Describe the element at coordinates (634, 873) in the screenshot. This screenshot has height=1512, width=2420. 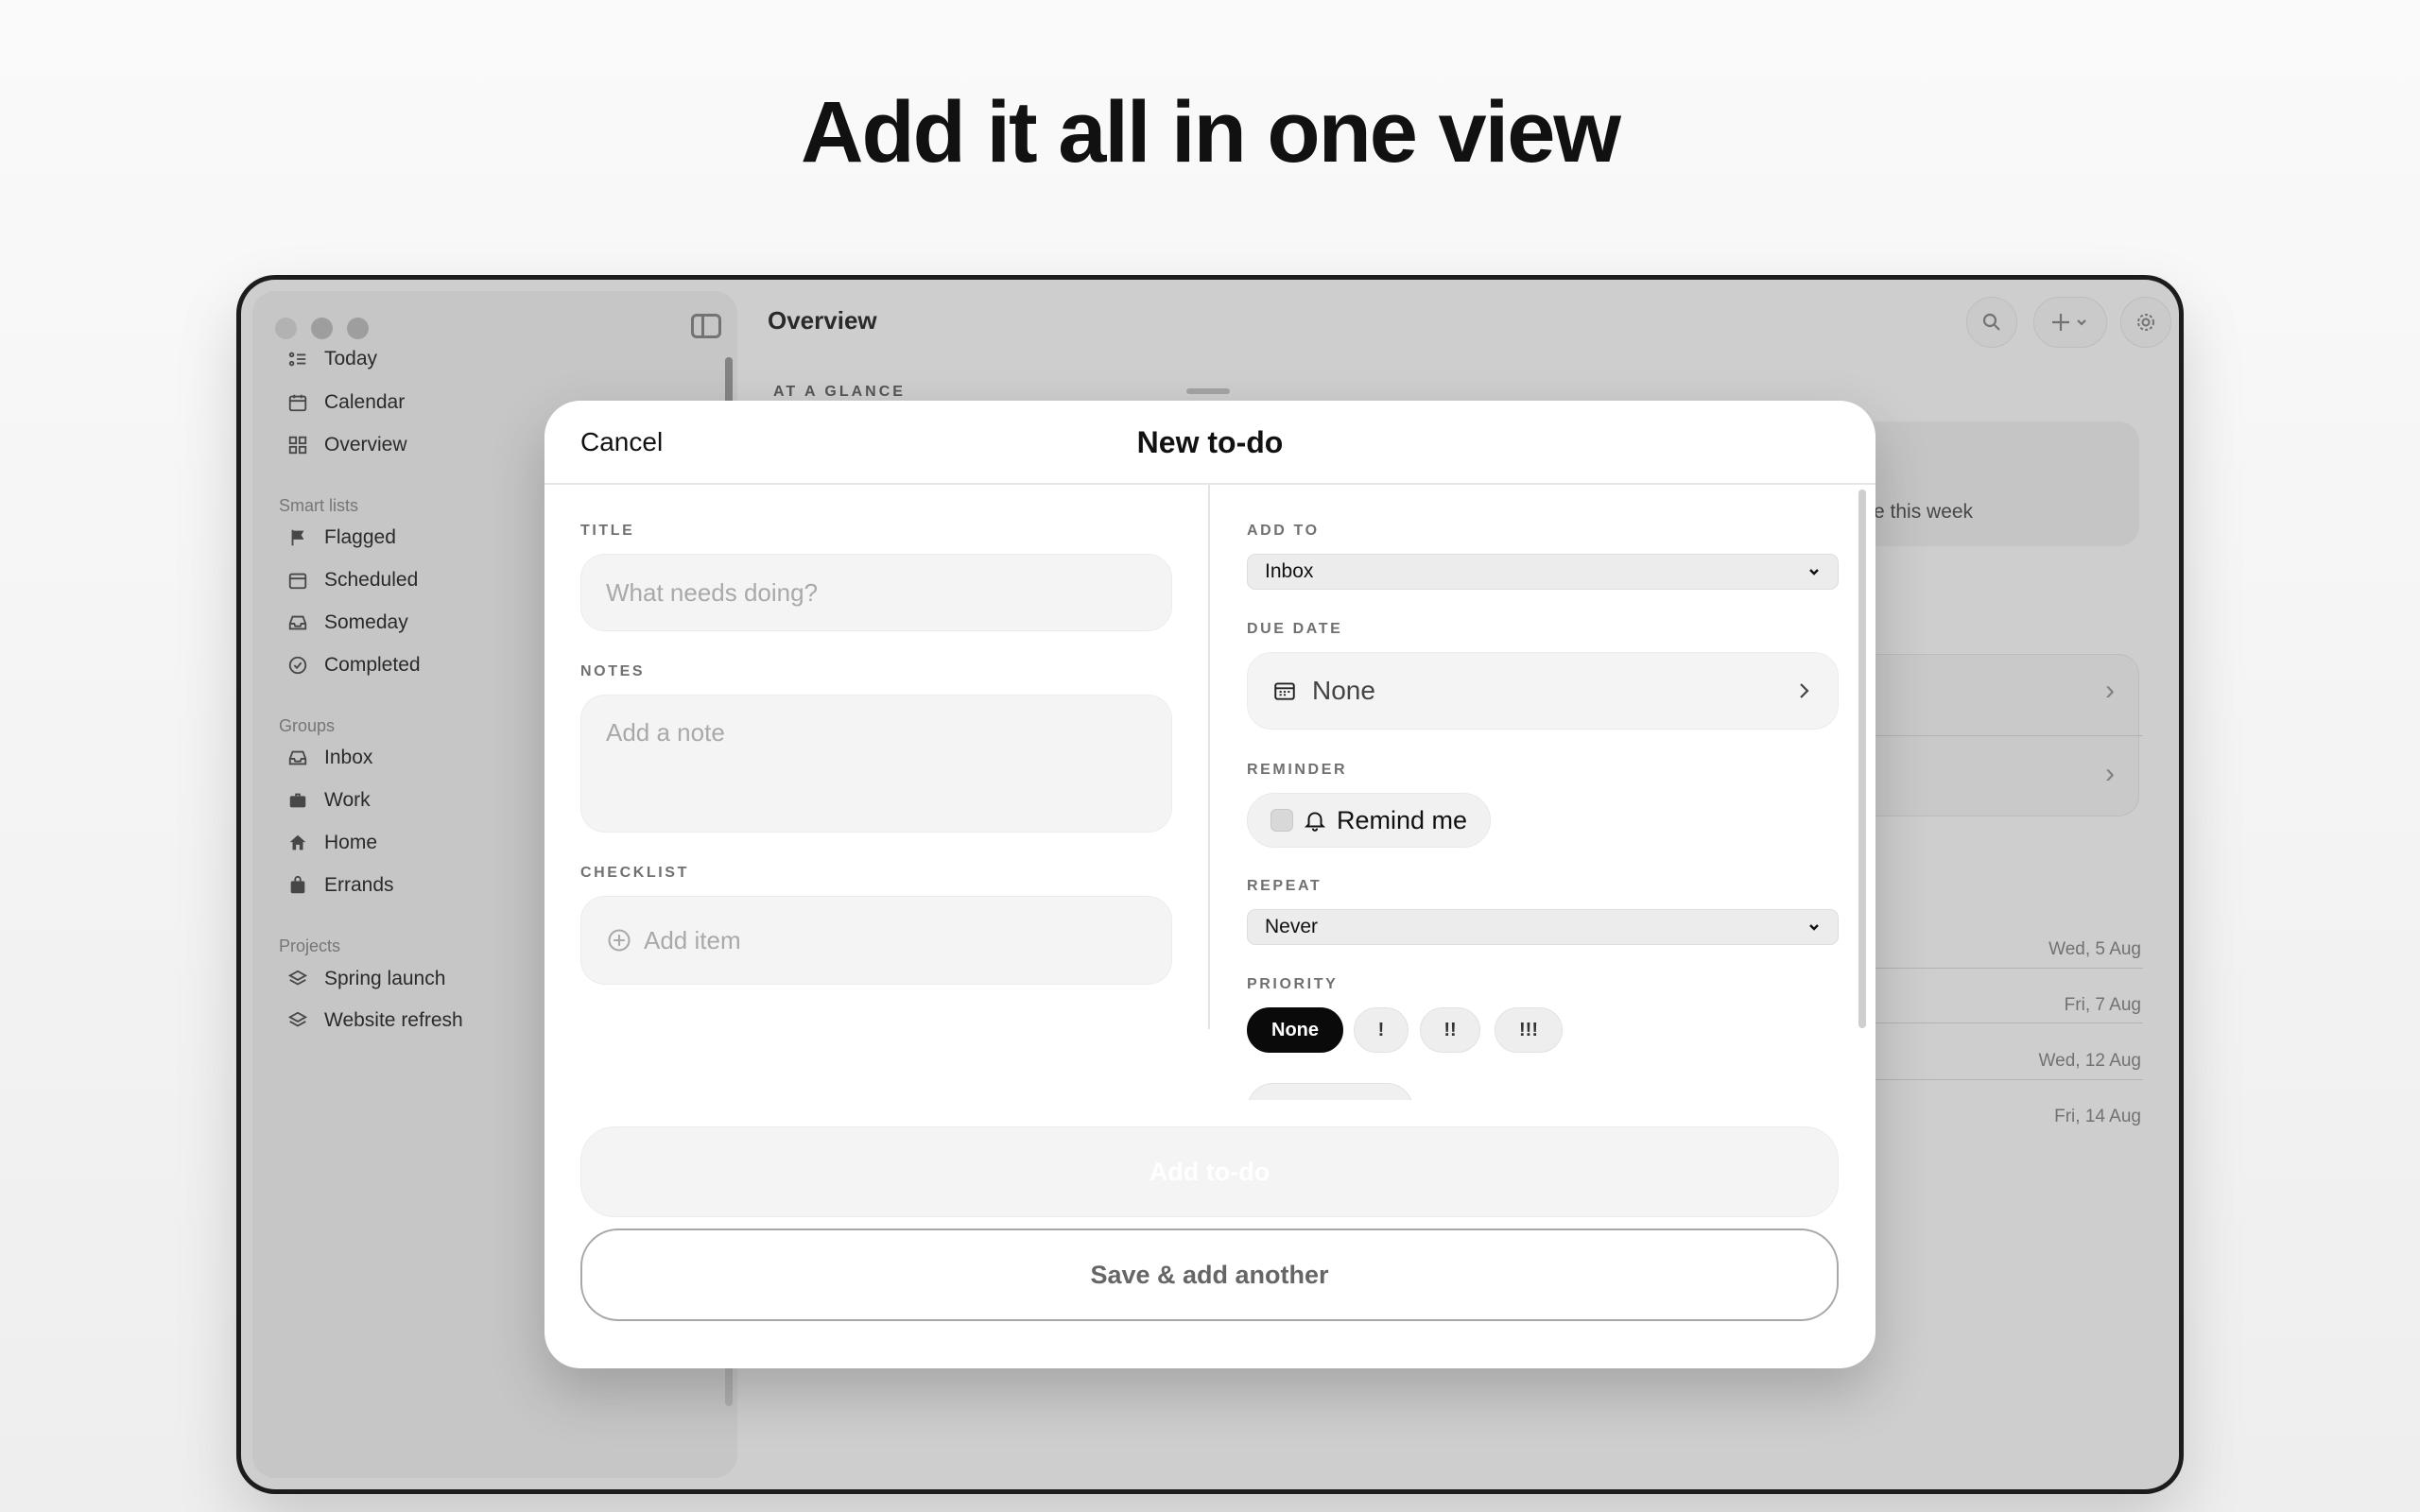
I see `checklist-label: CHECKLIST` at that location.